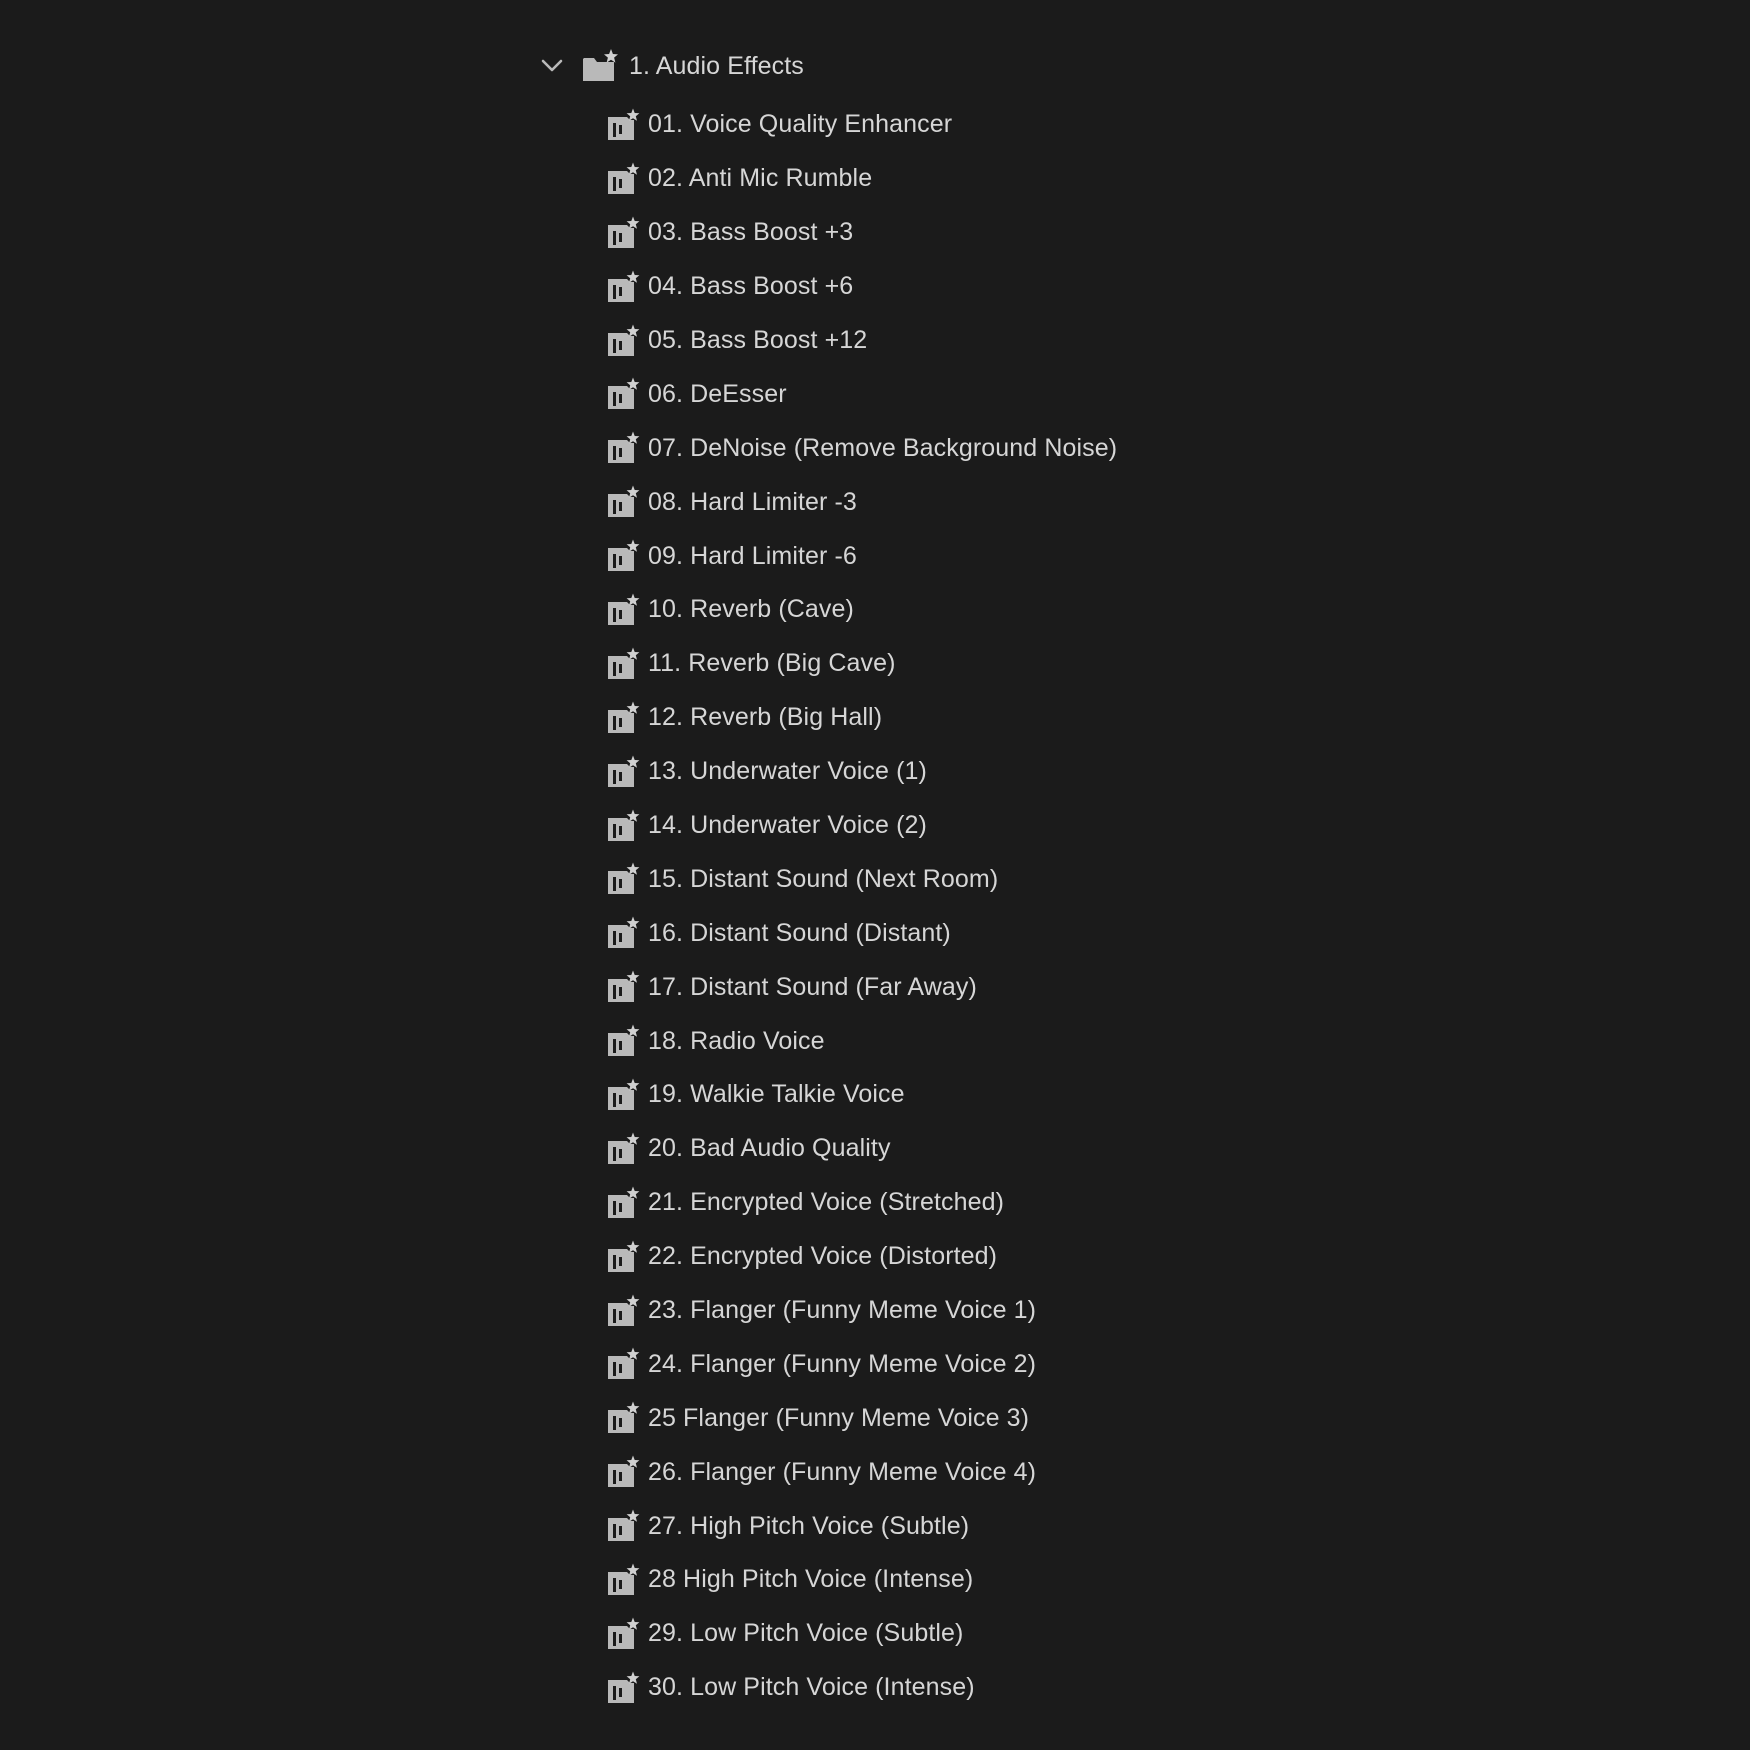 The image size is (1750, 1750). I want to click on effect-preset-label: 06. DeEsser, so click(717, 393).